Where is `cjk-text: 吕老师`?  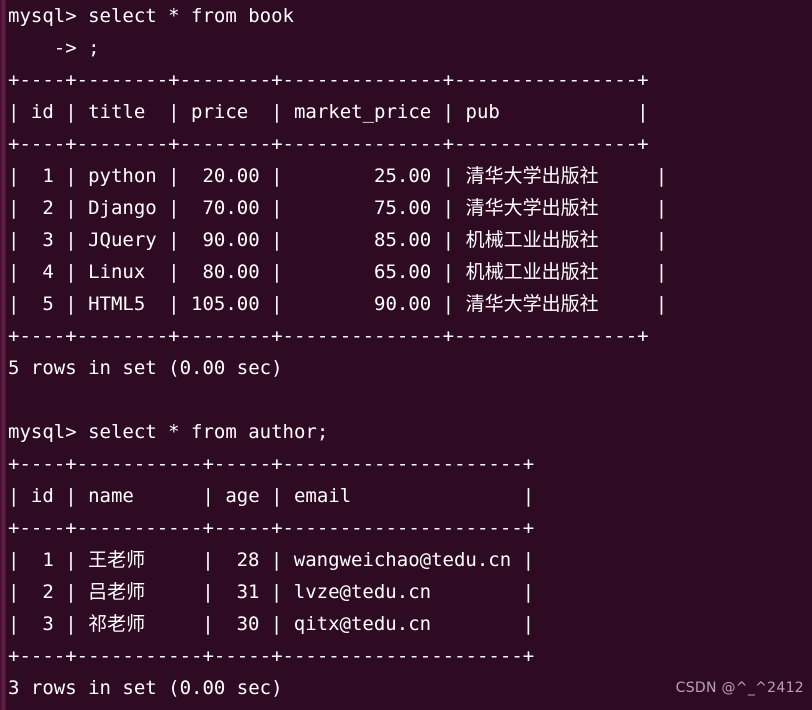
cjk-text: 吕老师 is located at coordinates (117, 592).